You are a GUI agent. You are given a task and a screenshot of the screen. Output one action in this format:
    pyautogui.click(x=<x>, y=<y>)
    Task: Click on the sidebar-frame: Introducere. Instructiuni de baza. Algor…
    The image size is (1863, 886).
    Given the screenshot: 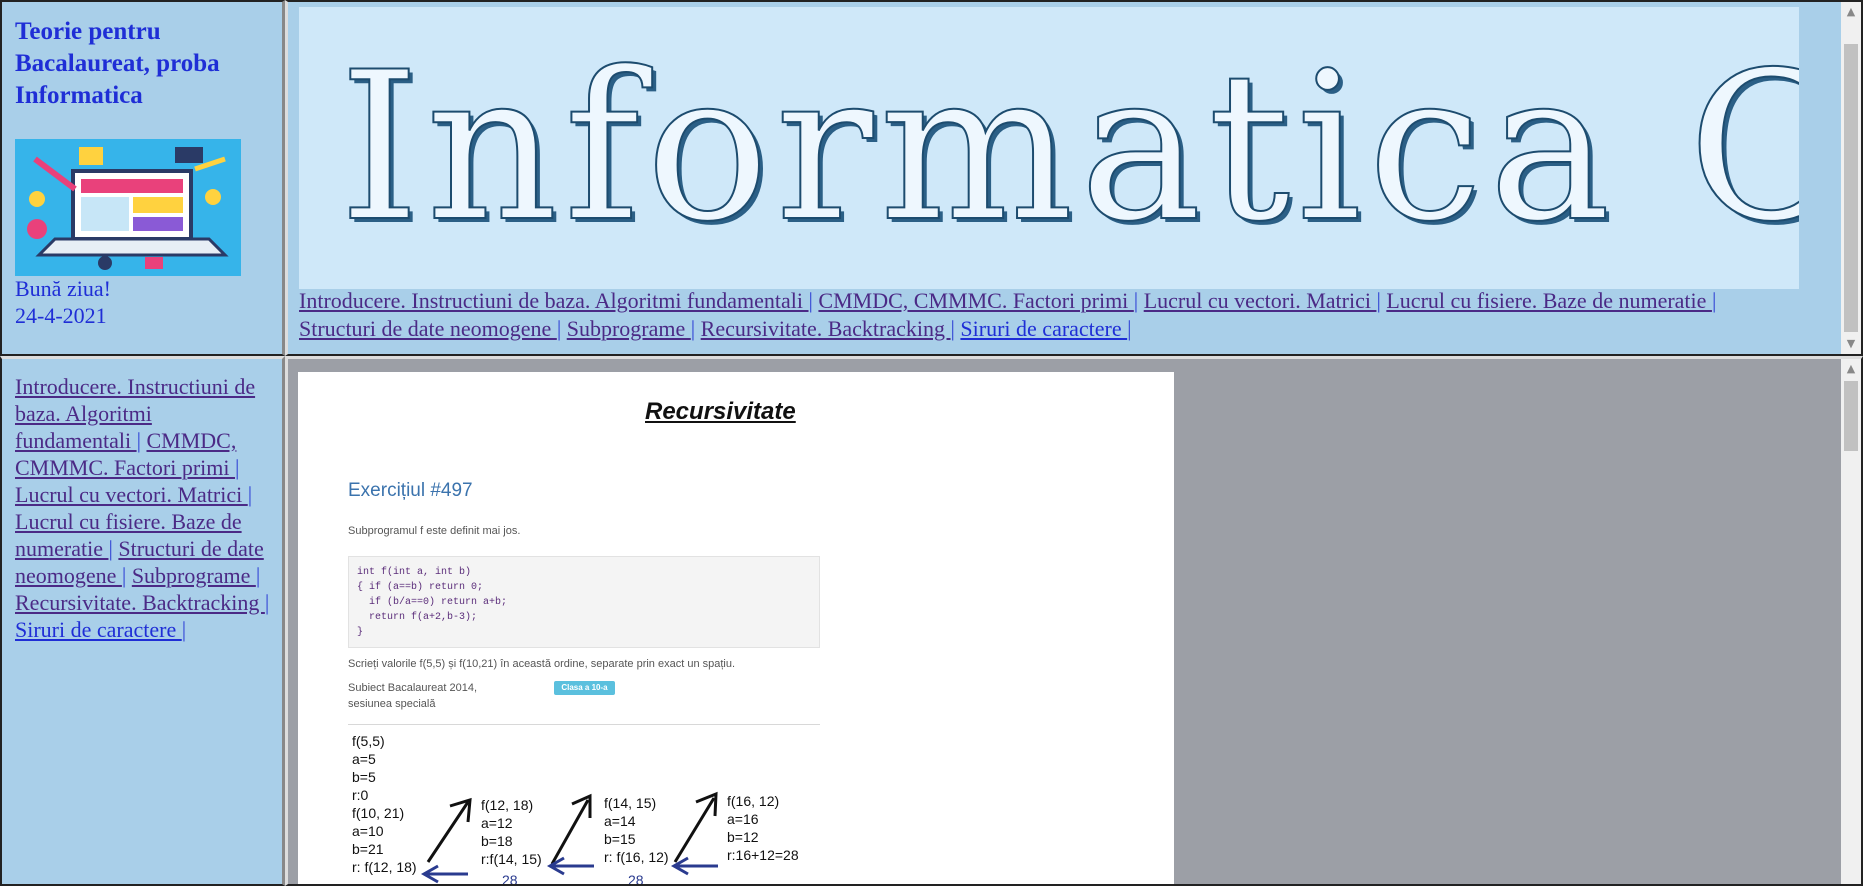 What is the action you would take?
    pyautogui.click(x=142, y=621)
    